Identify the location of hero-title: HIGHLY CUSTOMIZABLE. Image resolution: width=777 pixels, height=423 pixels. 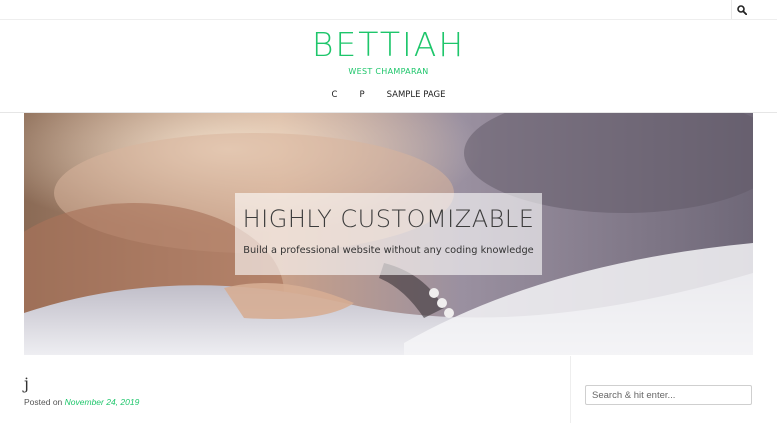
(388, 219).